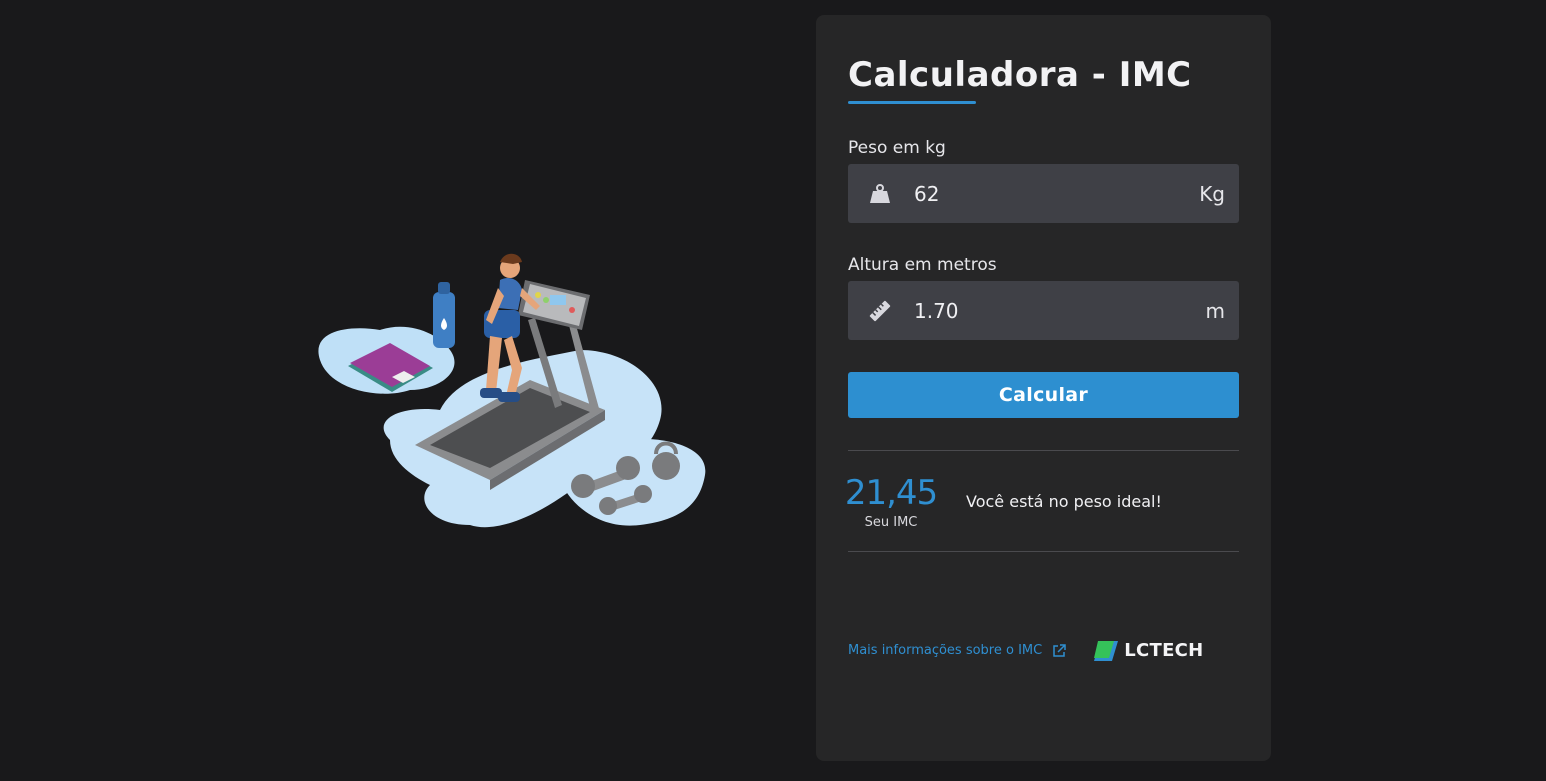 The width and height of the screenshot is (1546, 781). What do you see at coordinates (891, 522) in the screenshot?
I see `bmi-caption: Seu IMC` at bounding box center [891, 522].